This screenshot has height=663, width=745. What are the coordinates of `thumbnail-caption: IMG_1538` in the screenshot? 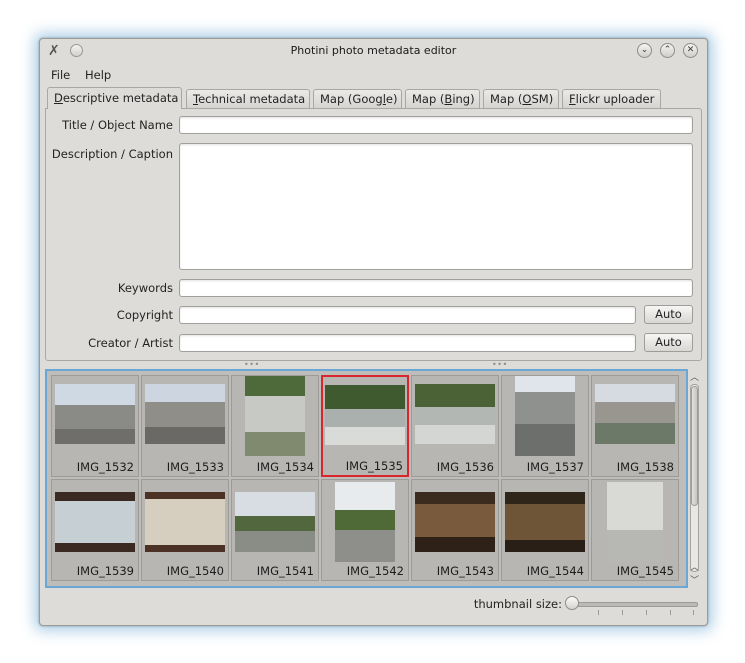 It's located at (645, 467).